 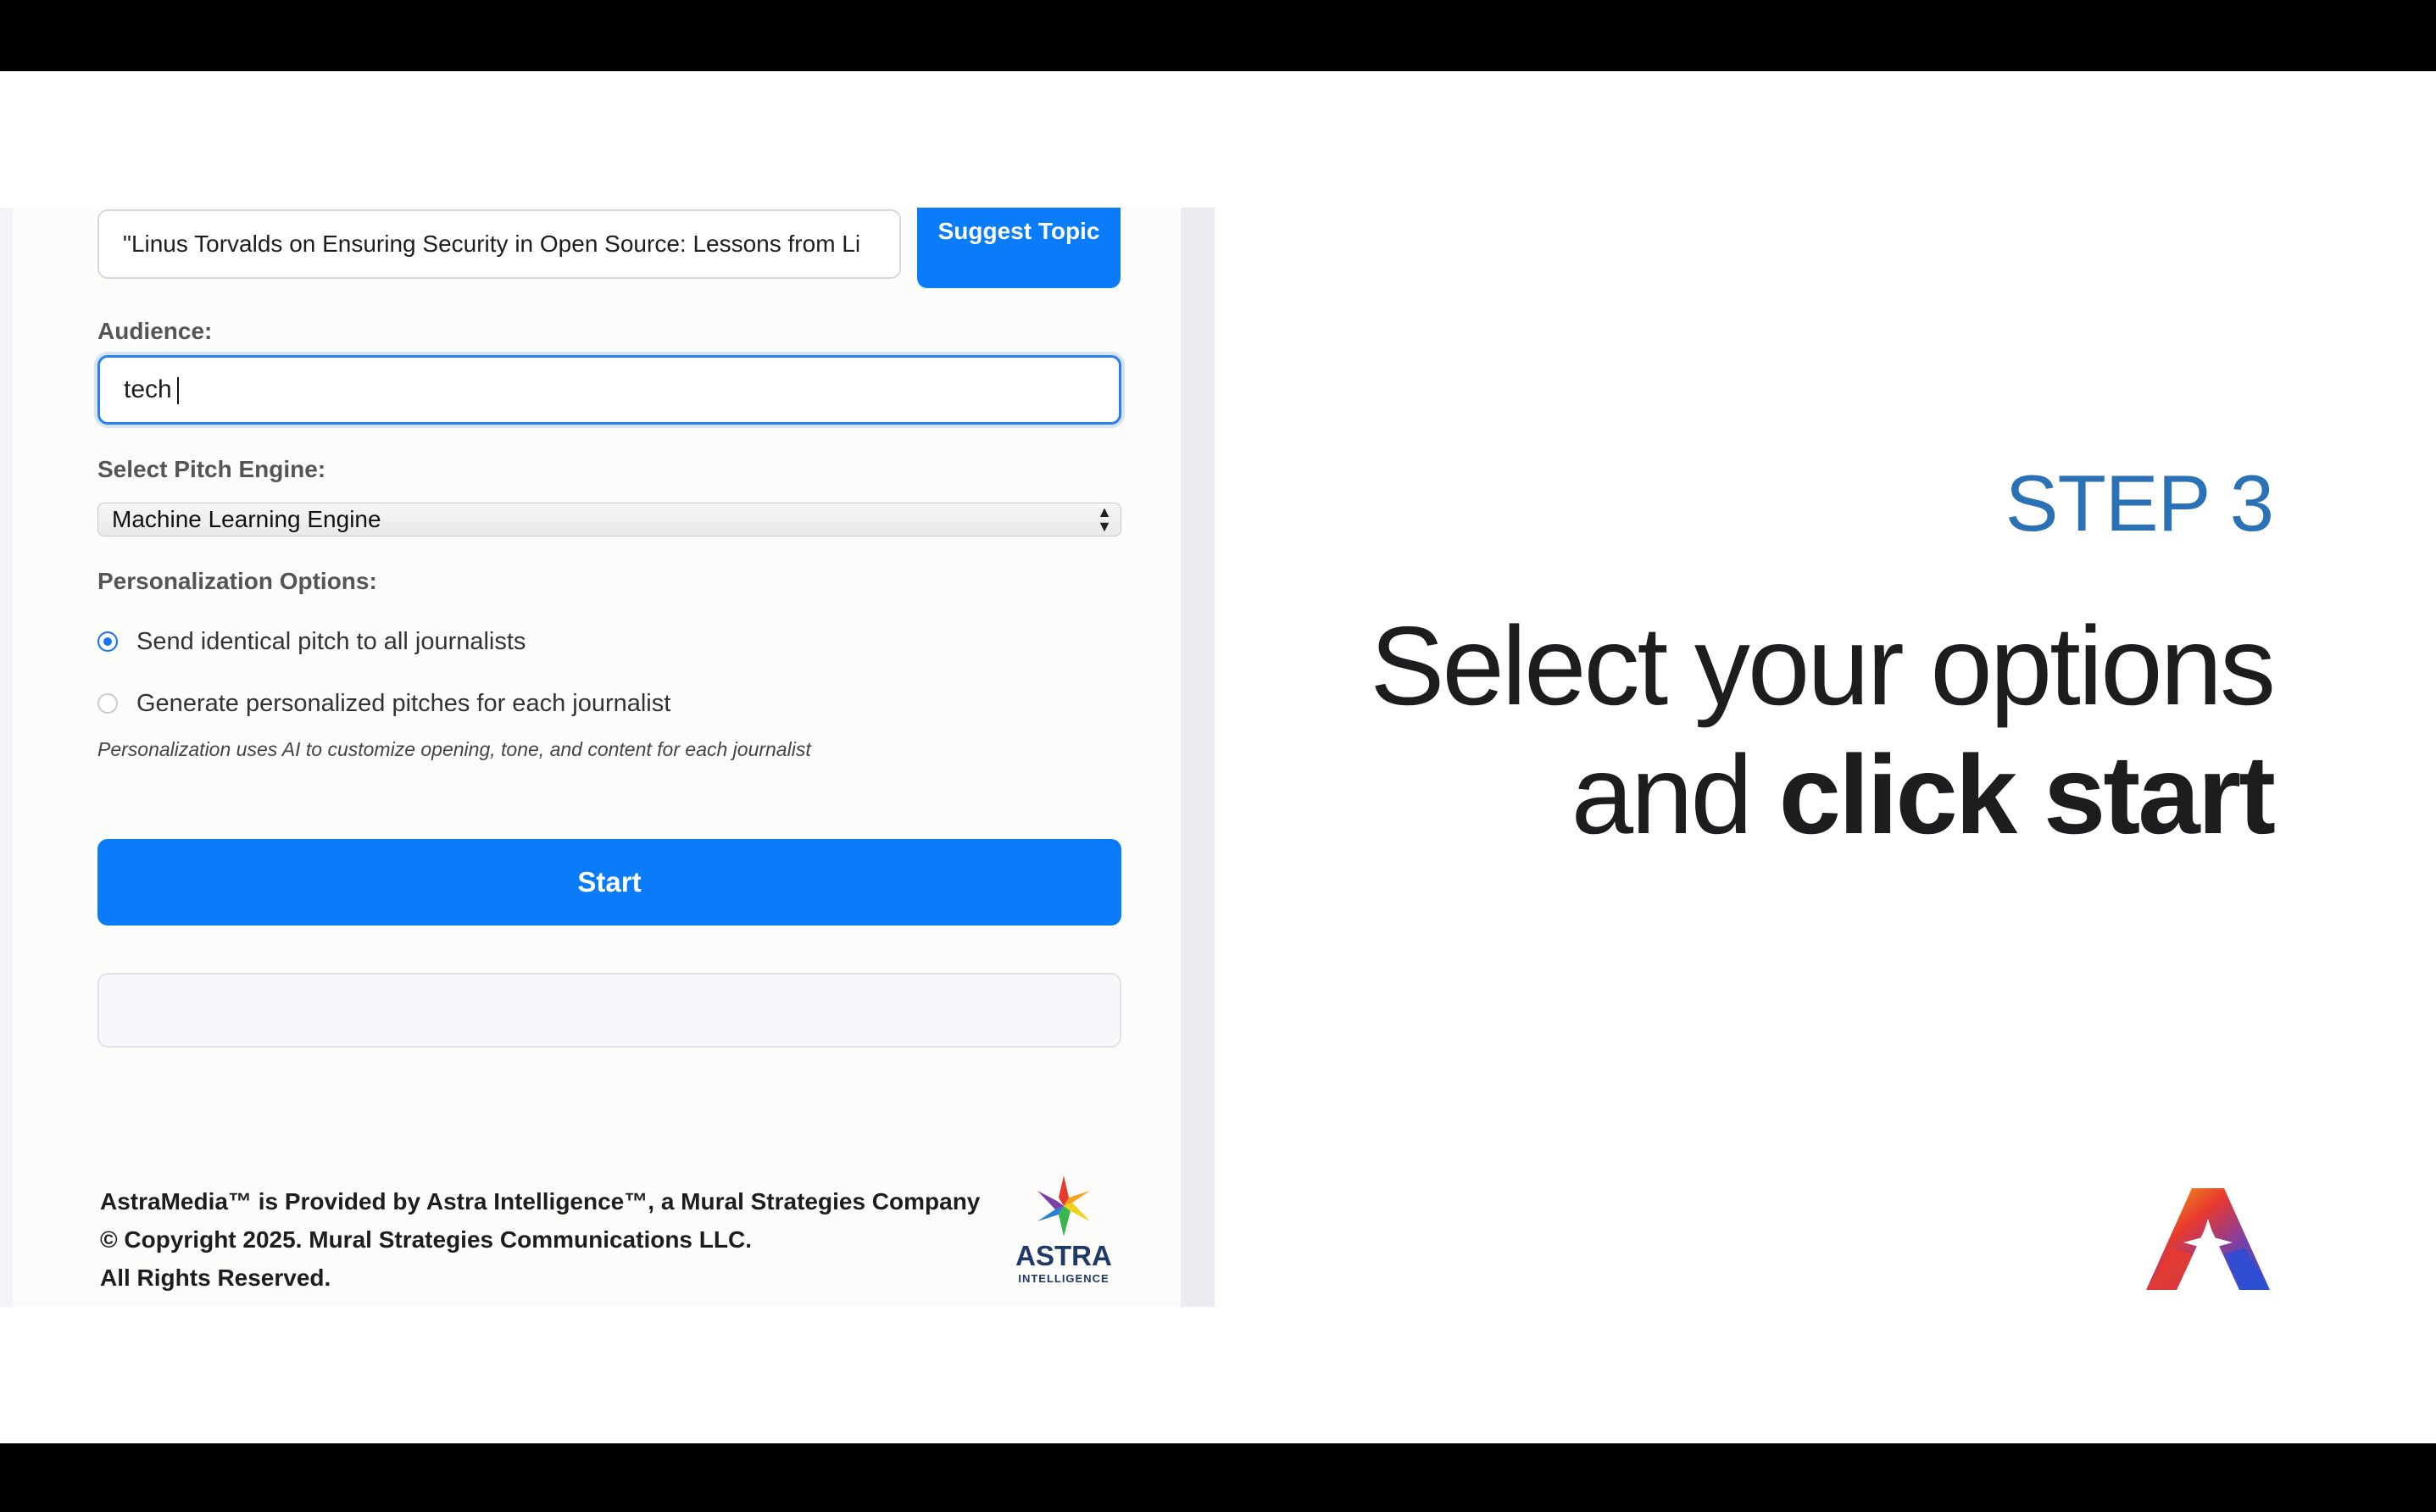 I want to click on logo-sub: INTELLIGENCE, so click(x=1064, y=1278).